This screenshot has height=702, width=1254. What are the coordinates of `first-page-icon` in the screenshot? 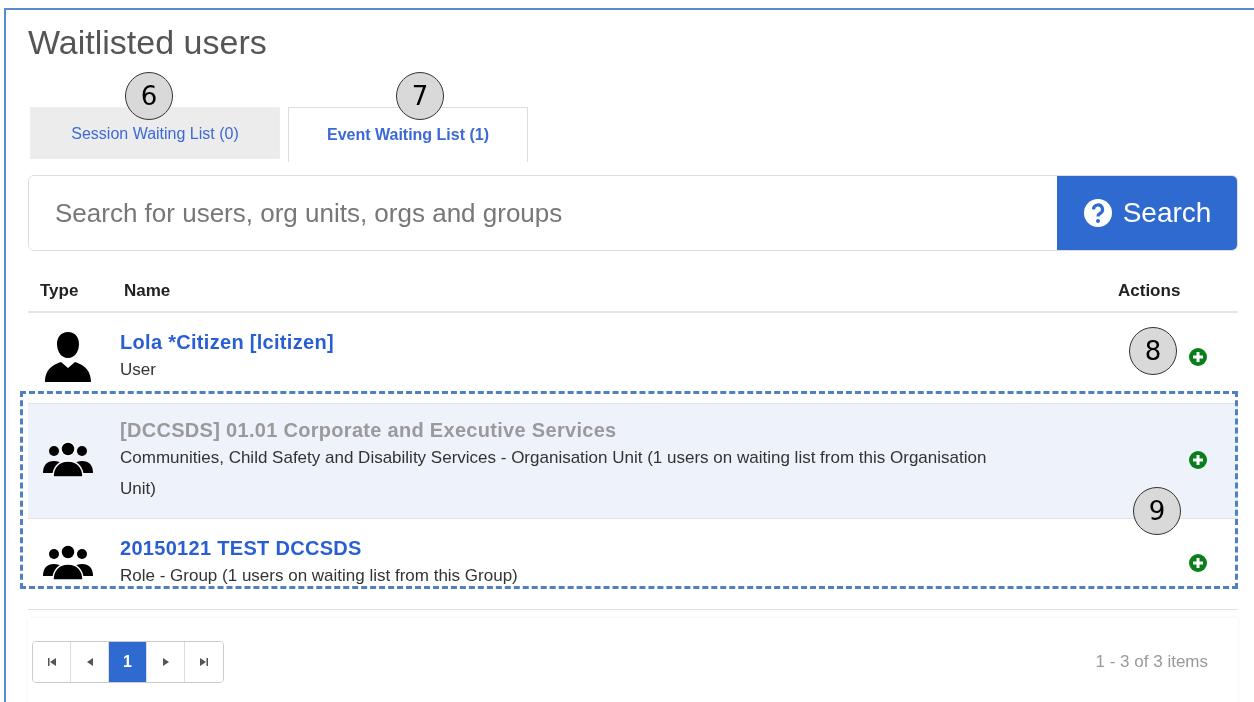 It's located at (51, 662).